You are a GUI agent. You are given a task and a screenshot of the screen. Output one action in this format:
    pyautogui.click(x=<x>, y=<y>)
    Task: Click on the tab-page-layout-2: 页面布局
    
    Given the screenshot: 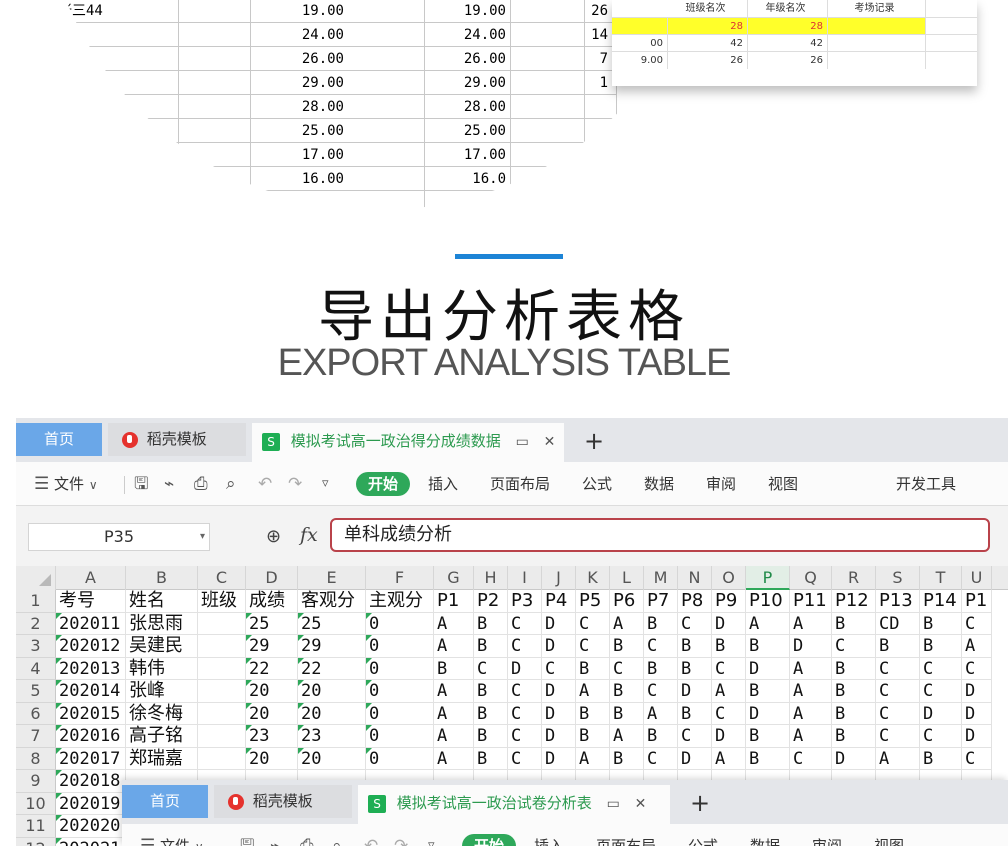 What is the action you would take?
    pyautogui.click(x=626, y=840)
    